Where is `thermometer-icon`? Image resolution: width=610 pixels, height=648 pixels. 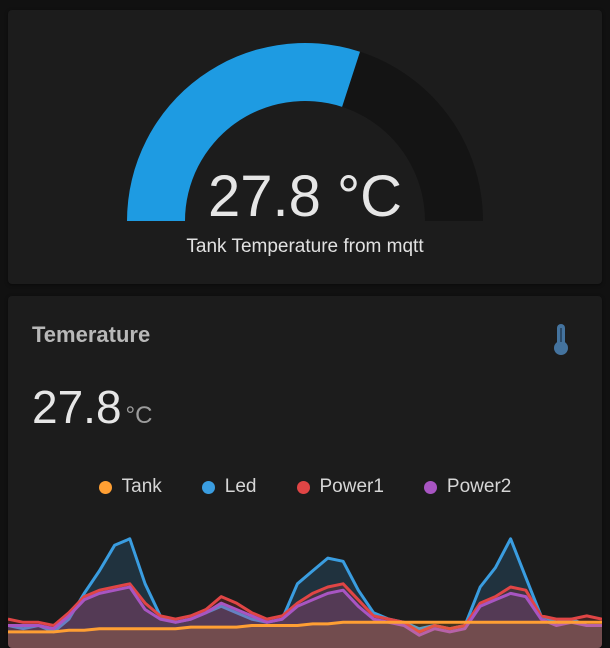
thermometer-icon is located at coordinates (561, 341).